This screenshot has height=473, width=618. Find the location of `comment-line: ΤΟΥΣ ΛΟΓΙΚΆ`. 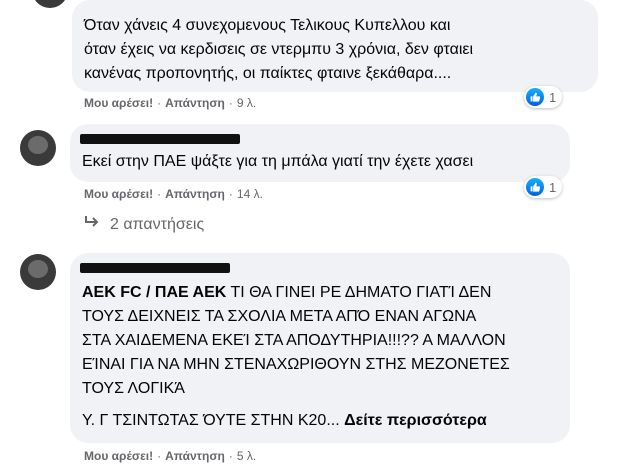

comment-line: ΤΟΥΣ ΛΟΓΙΚΆ is located at coordinates (133, 388).